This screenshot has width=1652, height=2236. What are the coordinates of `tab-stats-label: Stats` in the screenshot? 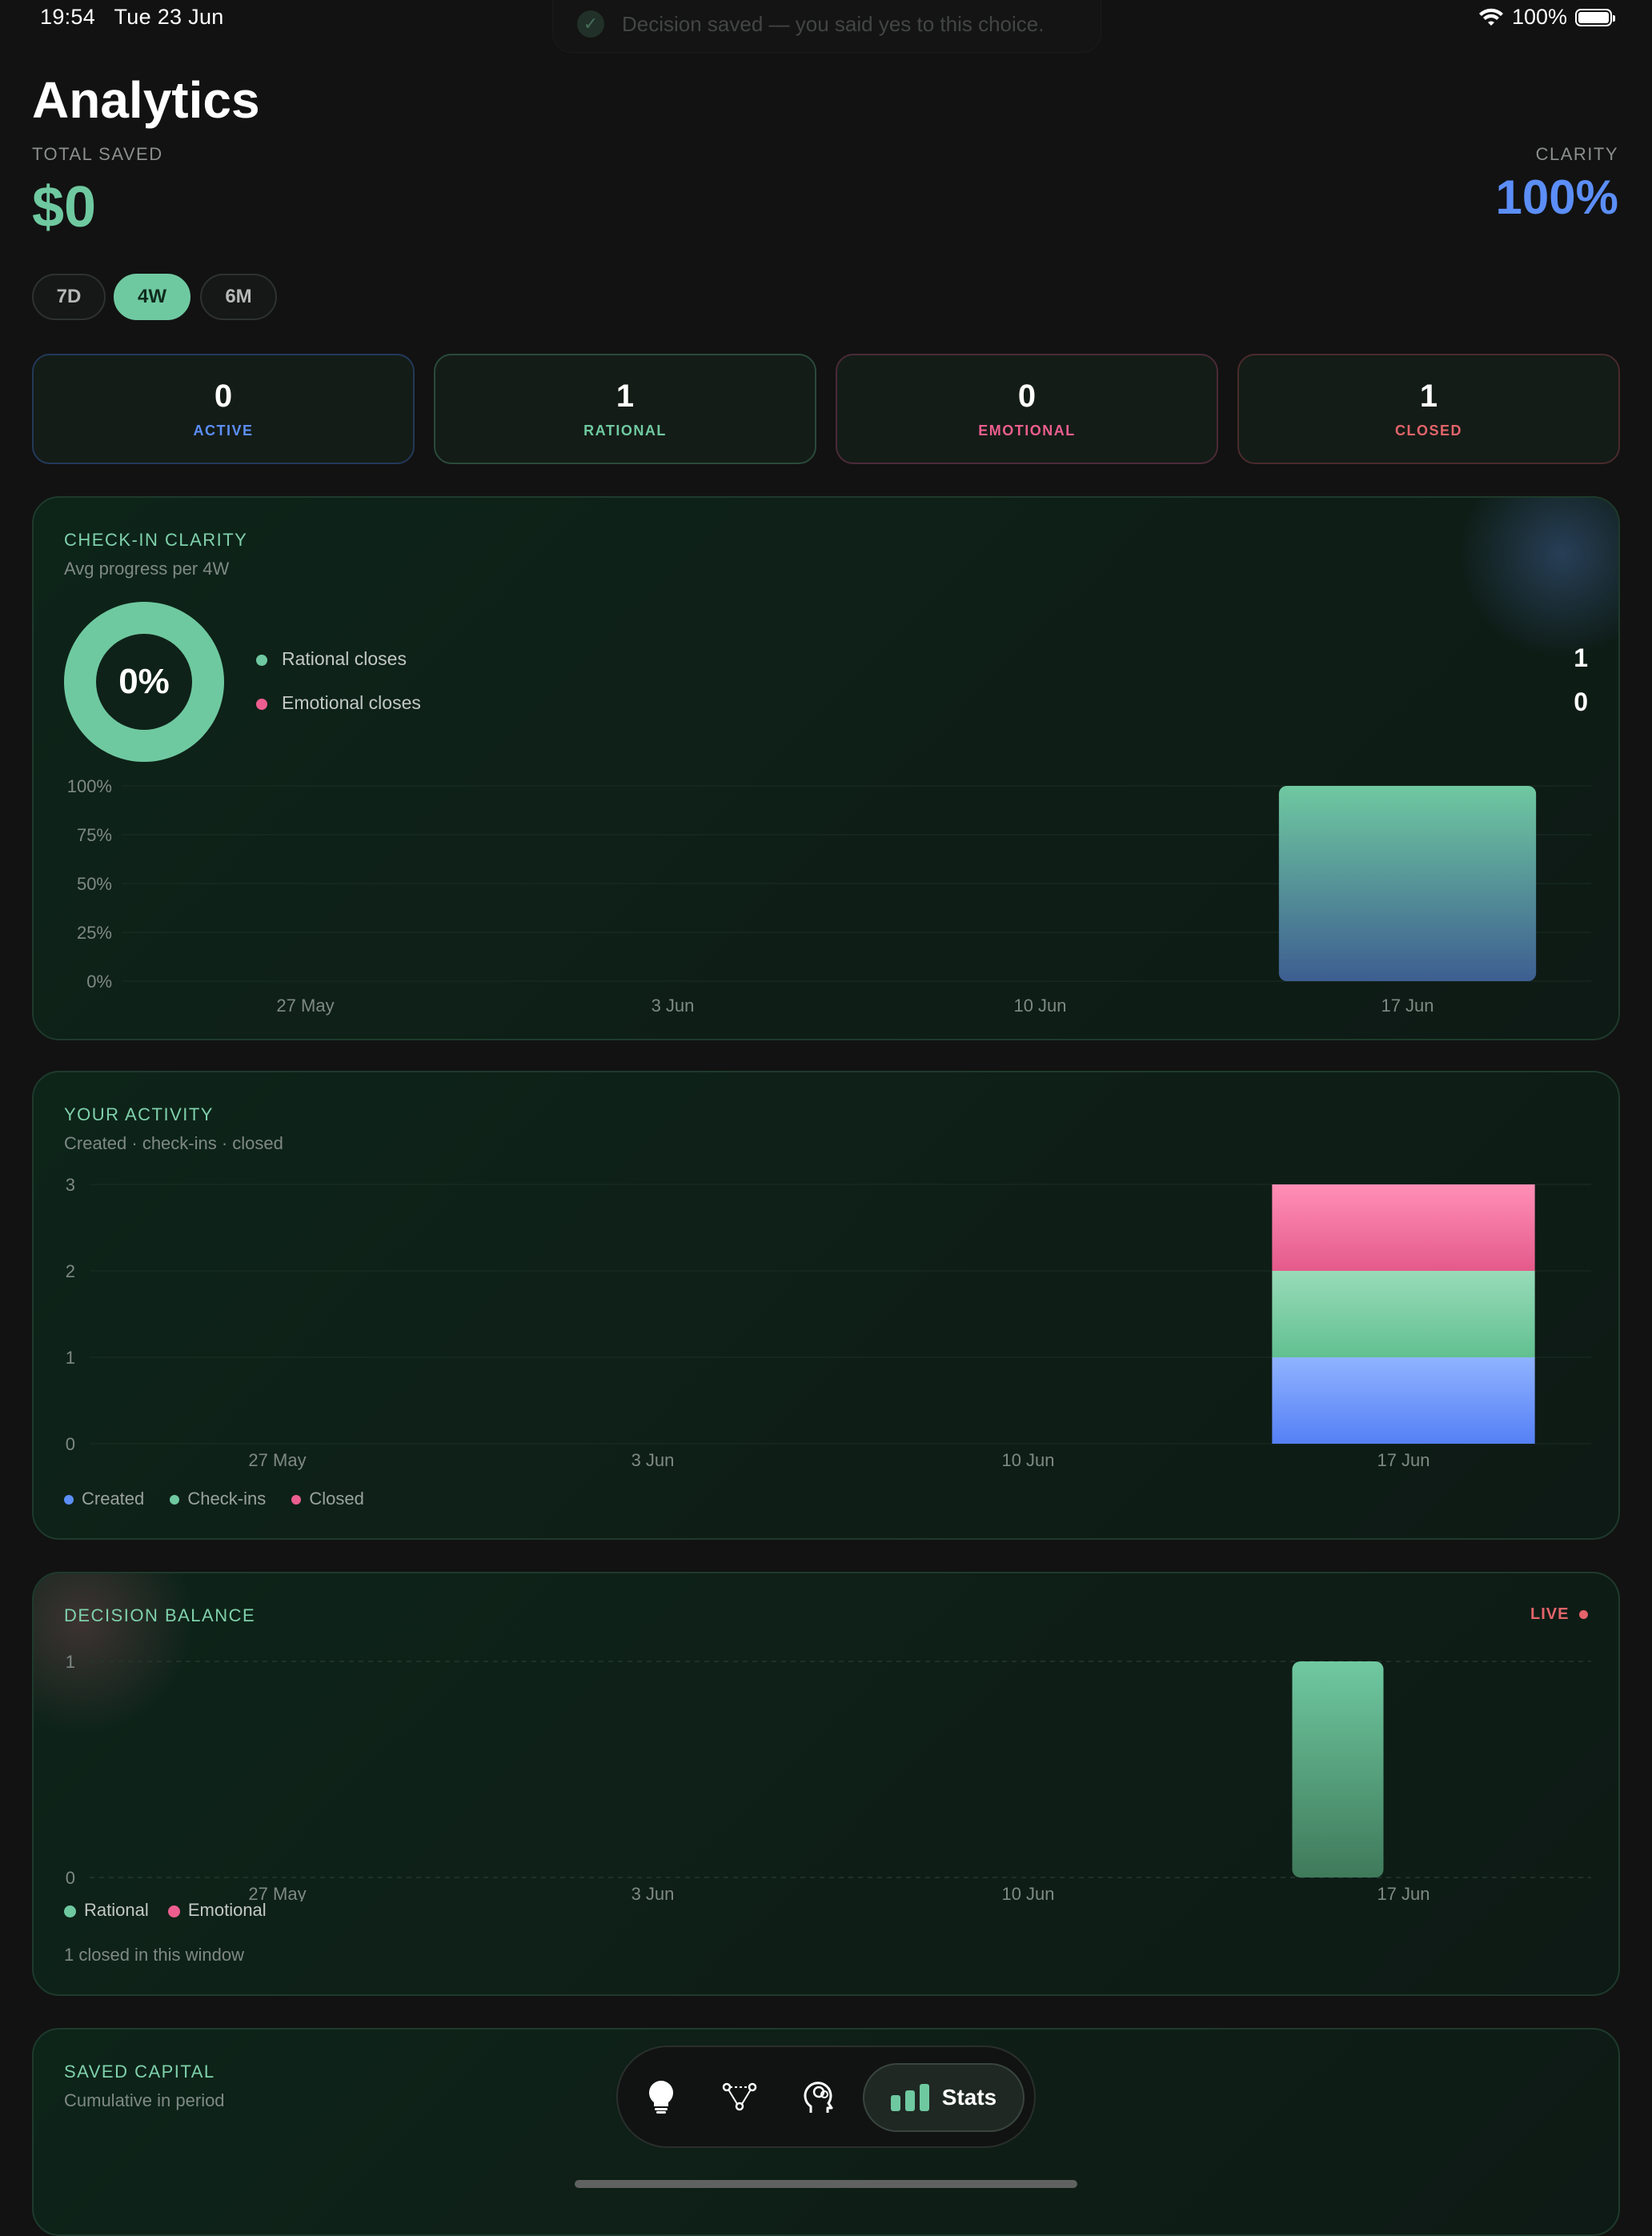 It's located at (969, 2097).